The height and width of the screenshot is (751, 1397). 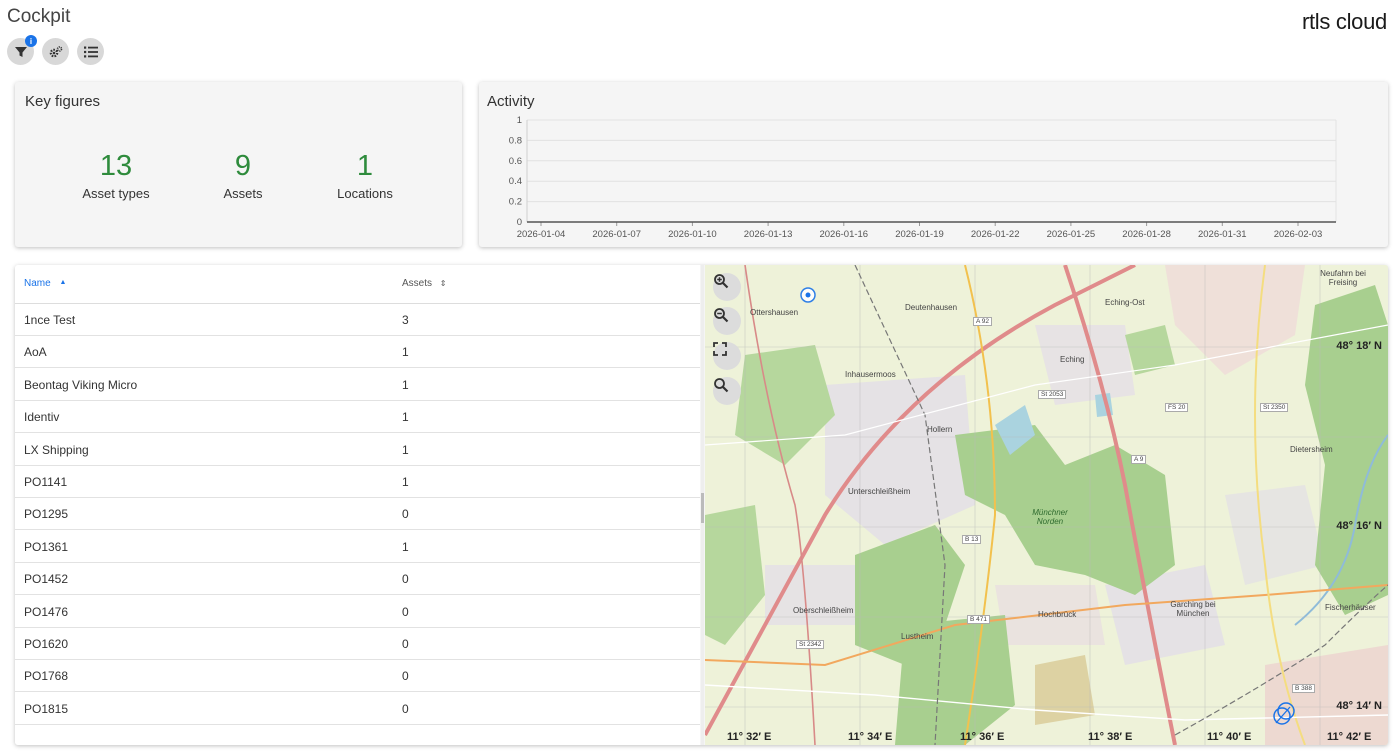 What do you see at coordinates (843, 234) in the screenshot?
I see `x-tick-label: 2026-01-16` at bounding box center [843, 234].